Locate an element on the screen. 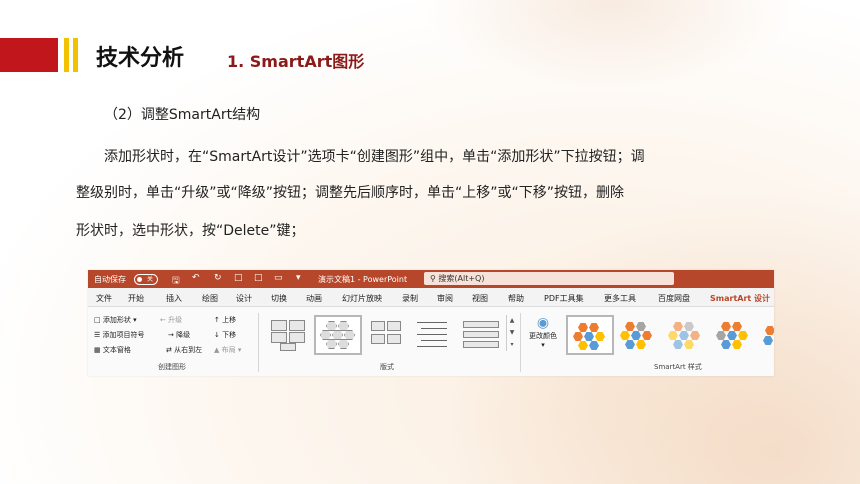 The width and height of the screenshot is (860, 484). tab-draw: 绘图 is located at coordinates (210, 298).